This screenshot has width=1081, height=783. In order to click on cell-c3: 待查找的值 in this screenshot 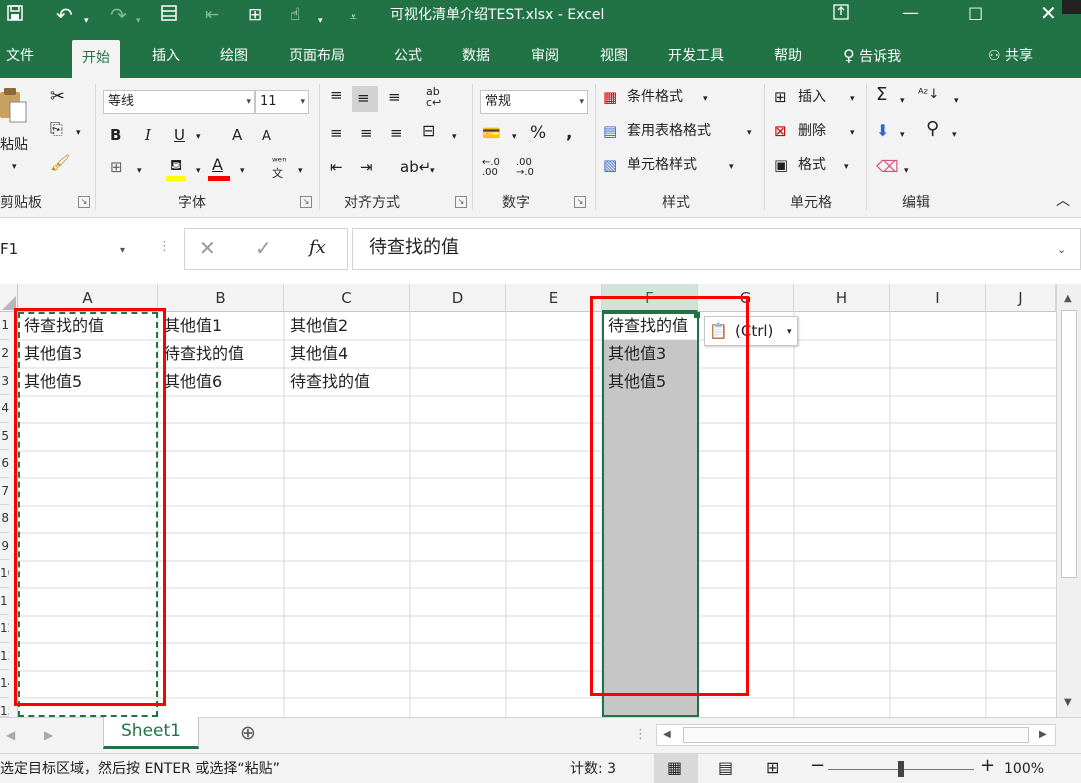, I will do `click(330, 382)`.